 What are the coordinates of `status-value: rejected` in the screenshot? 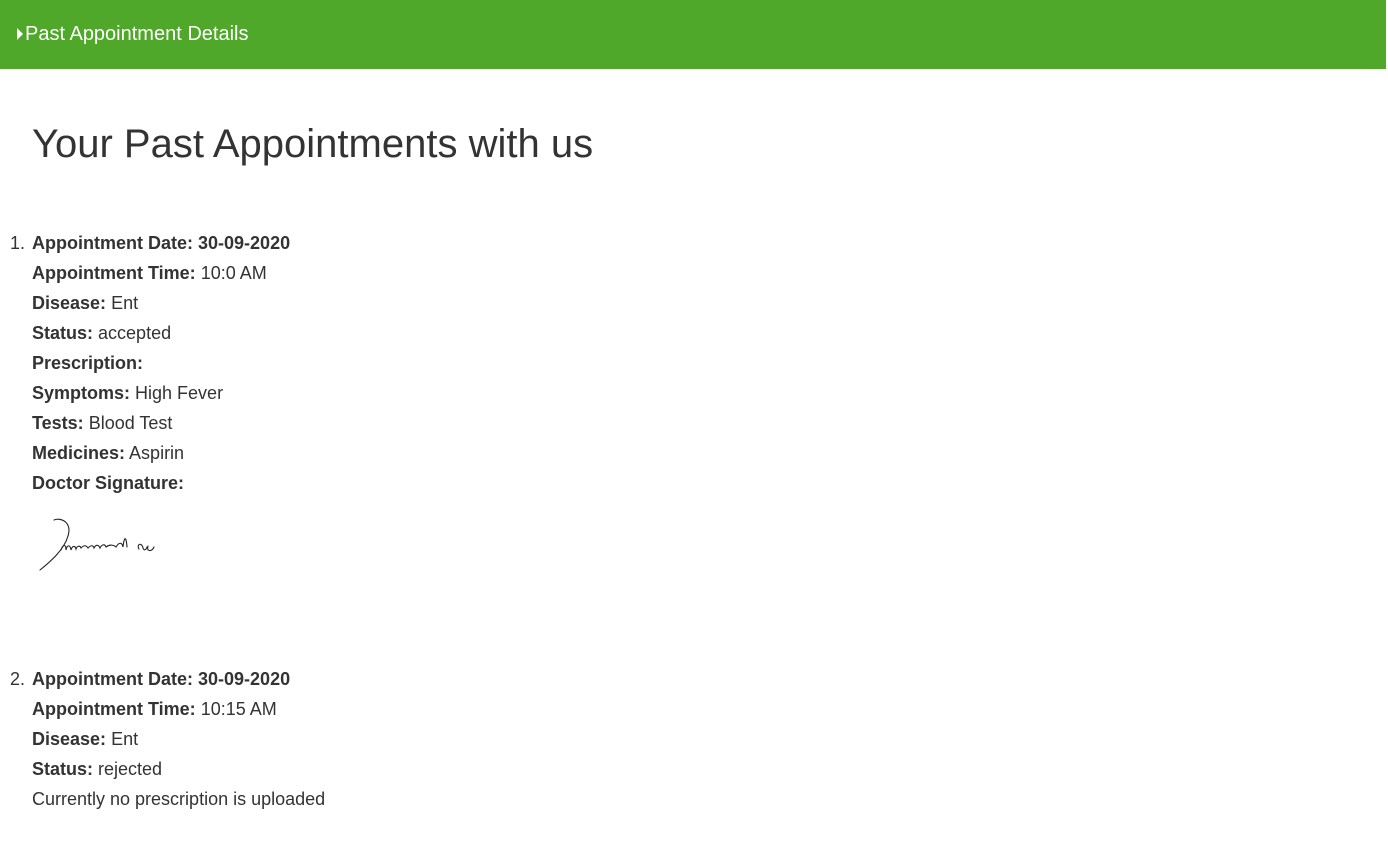 It's located at (130, 769).